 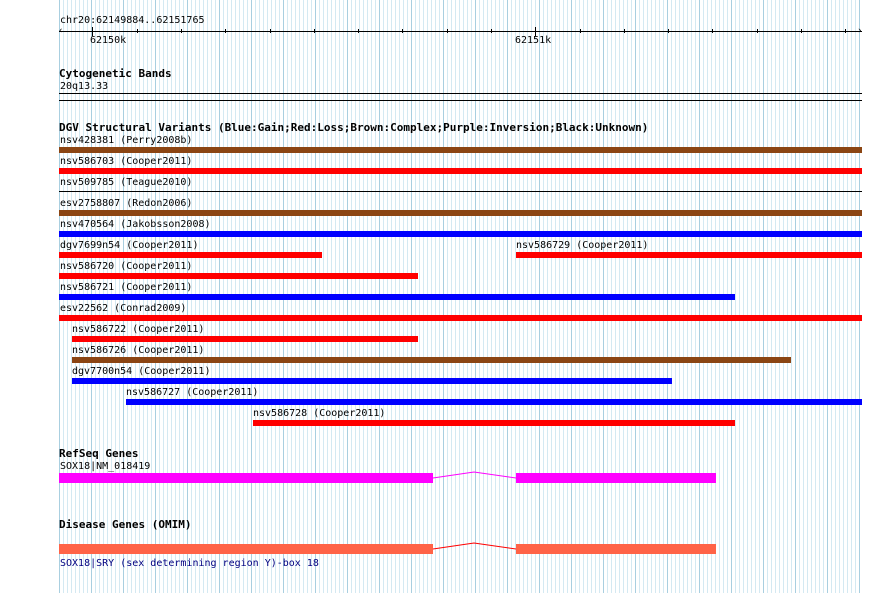 What do you see at coordinates (126, 182) in the screenshot?
I see `variant-label: nsv509785 (Teague2010)` at bounding box center [126, 182].